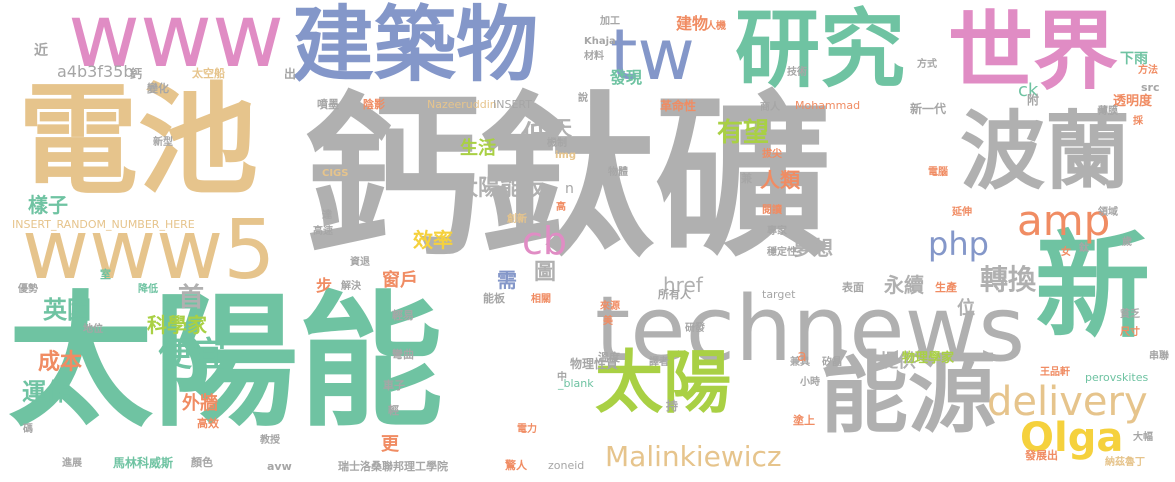 The height and width of the screenshot is (482, 1175). What do you see at coordinates (163, 142) in the screenshot?
I see `word: 新型` at bounding box center [163, 142].